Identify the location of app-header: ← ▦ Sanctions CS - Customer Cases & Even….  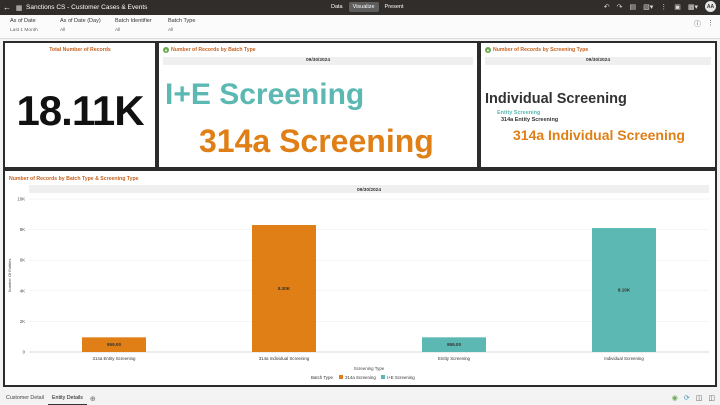
(360, 7).